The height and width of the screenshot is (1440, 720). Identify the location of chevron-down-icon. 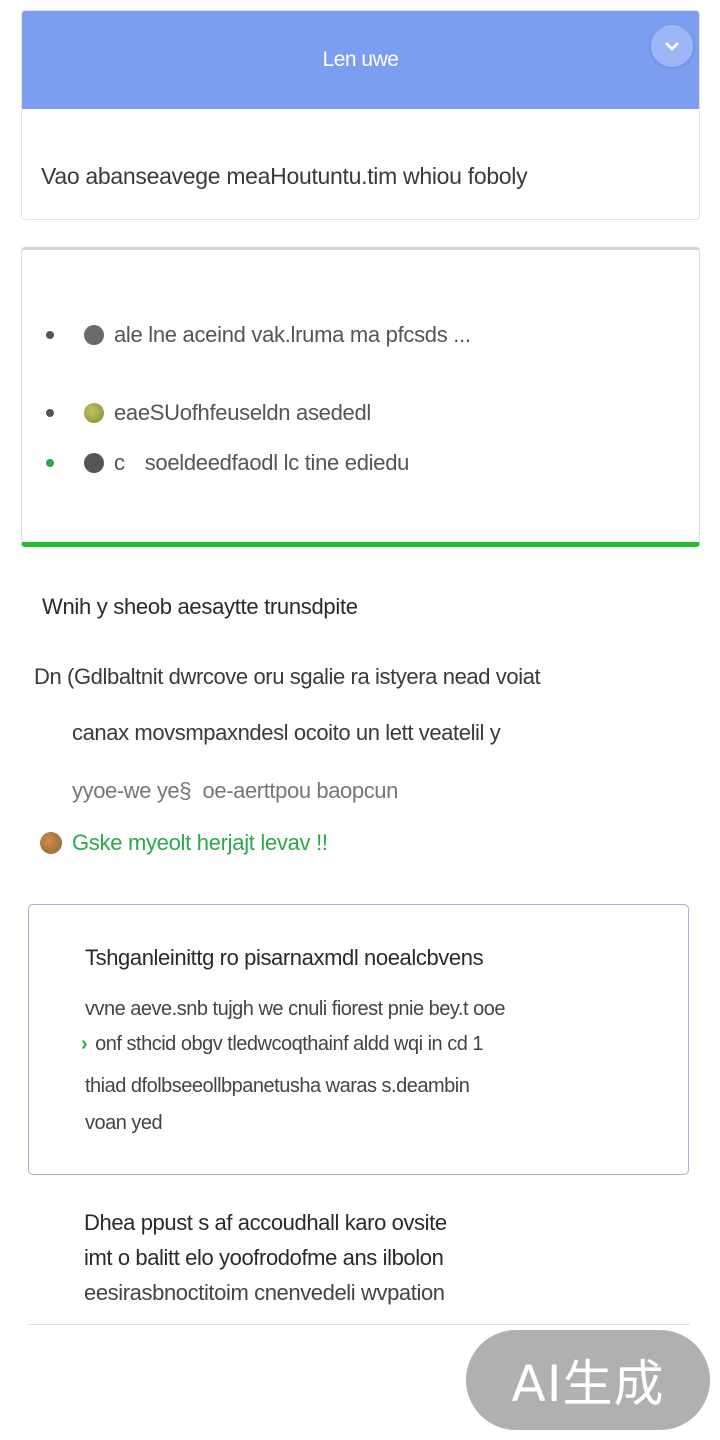
(672, 46).